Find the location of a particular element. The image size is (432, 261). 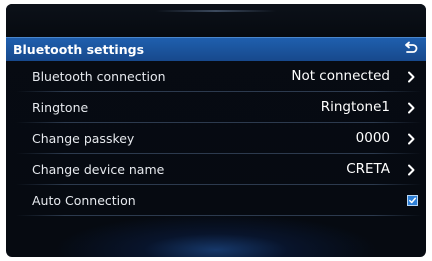

row-ringtone: Ringtone Ringtone1 is located at coordinates (216, 107).